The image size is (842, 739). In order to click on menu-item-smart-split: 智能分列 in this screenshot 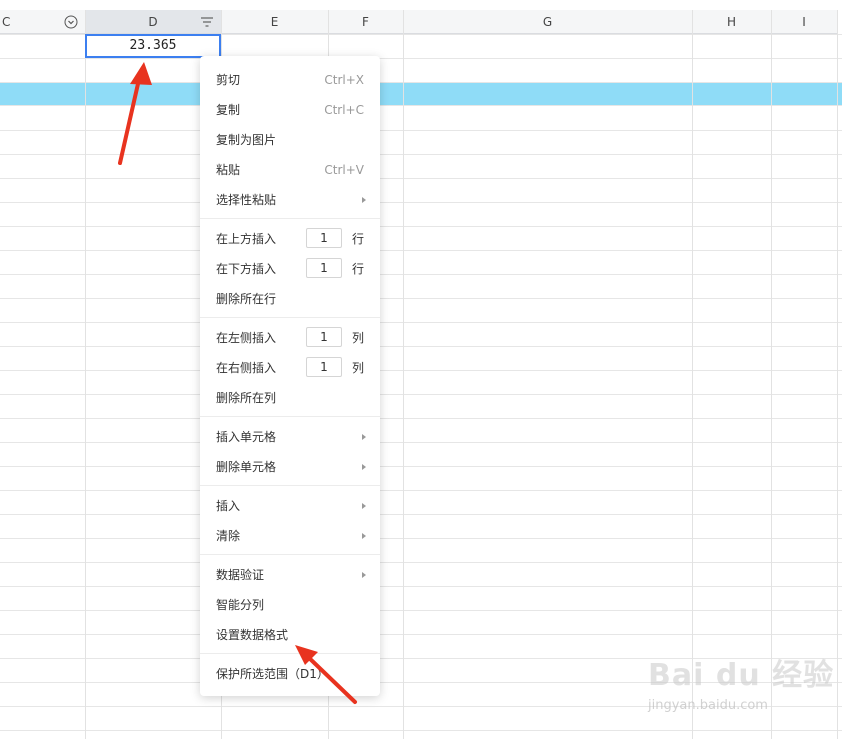, I will do `click(292, 605)`.